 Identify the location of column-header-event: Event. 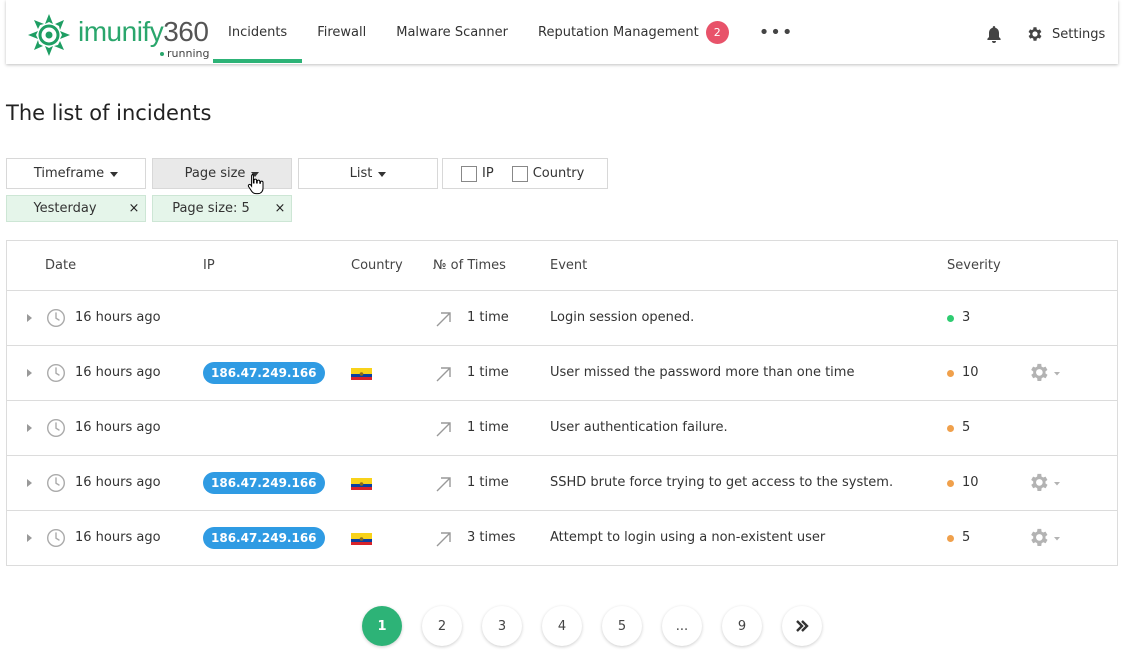
(568, 265).